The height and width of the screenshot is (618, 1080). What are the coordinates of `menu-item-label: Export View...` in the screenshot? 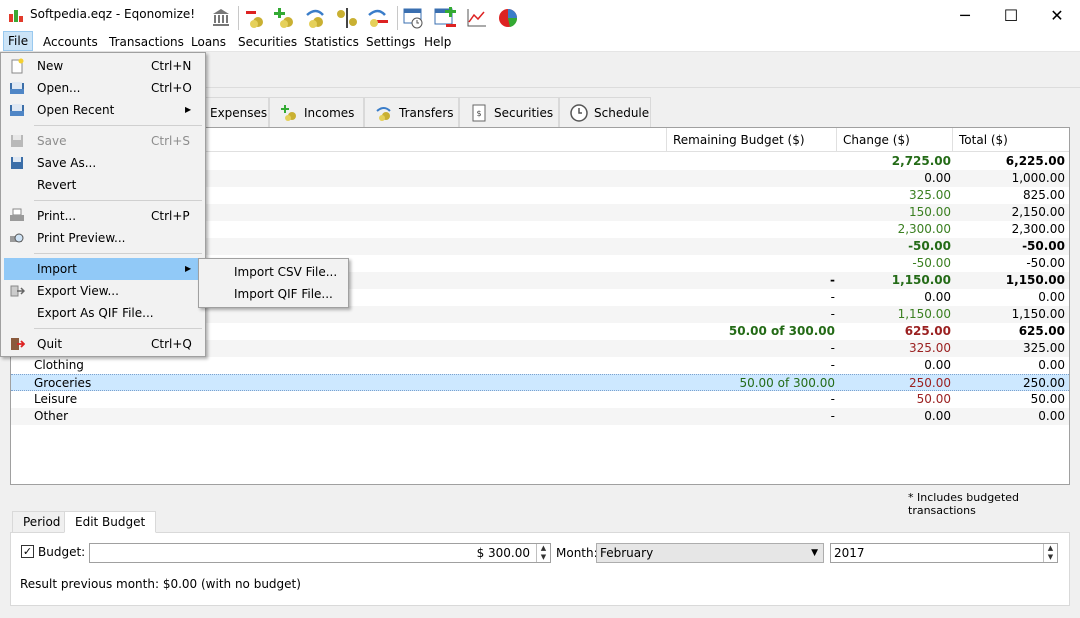 It's located at (78, 291).